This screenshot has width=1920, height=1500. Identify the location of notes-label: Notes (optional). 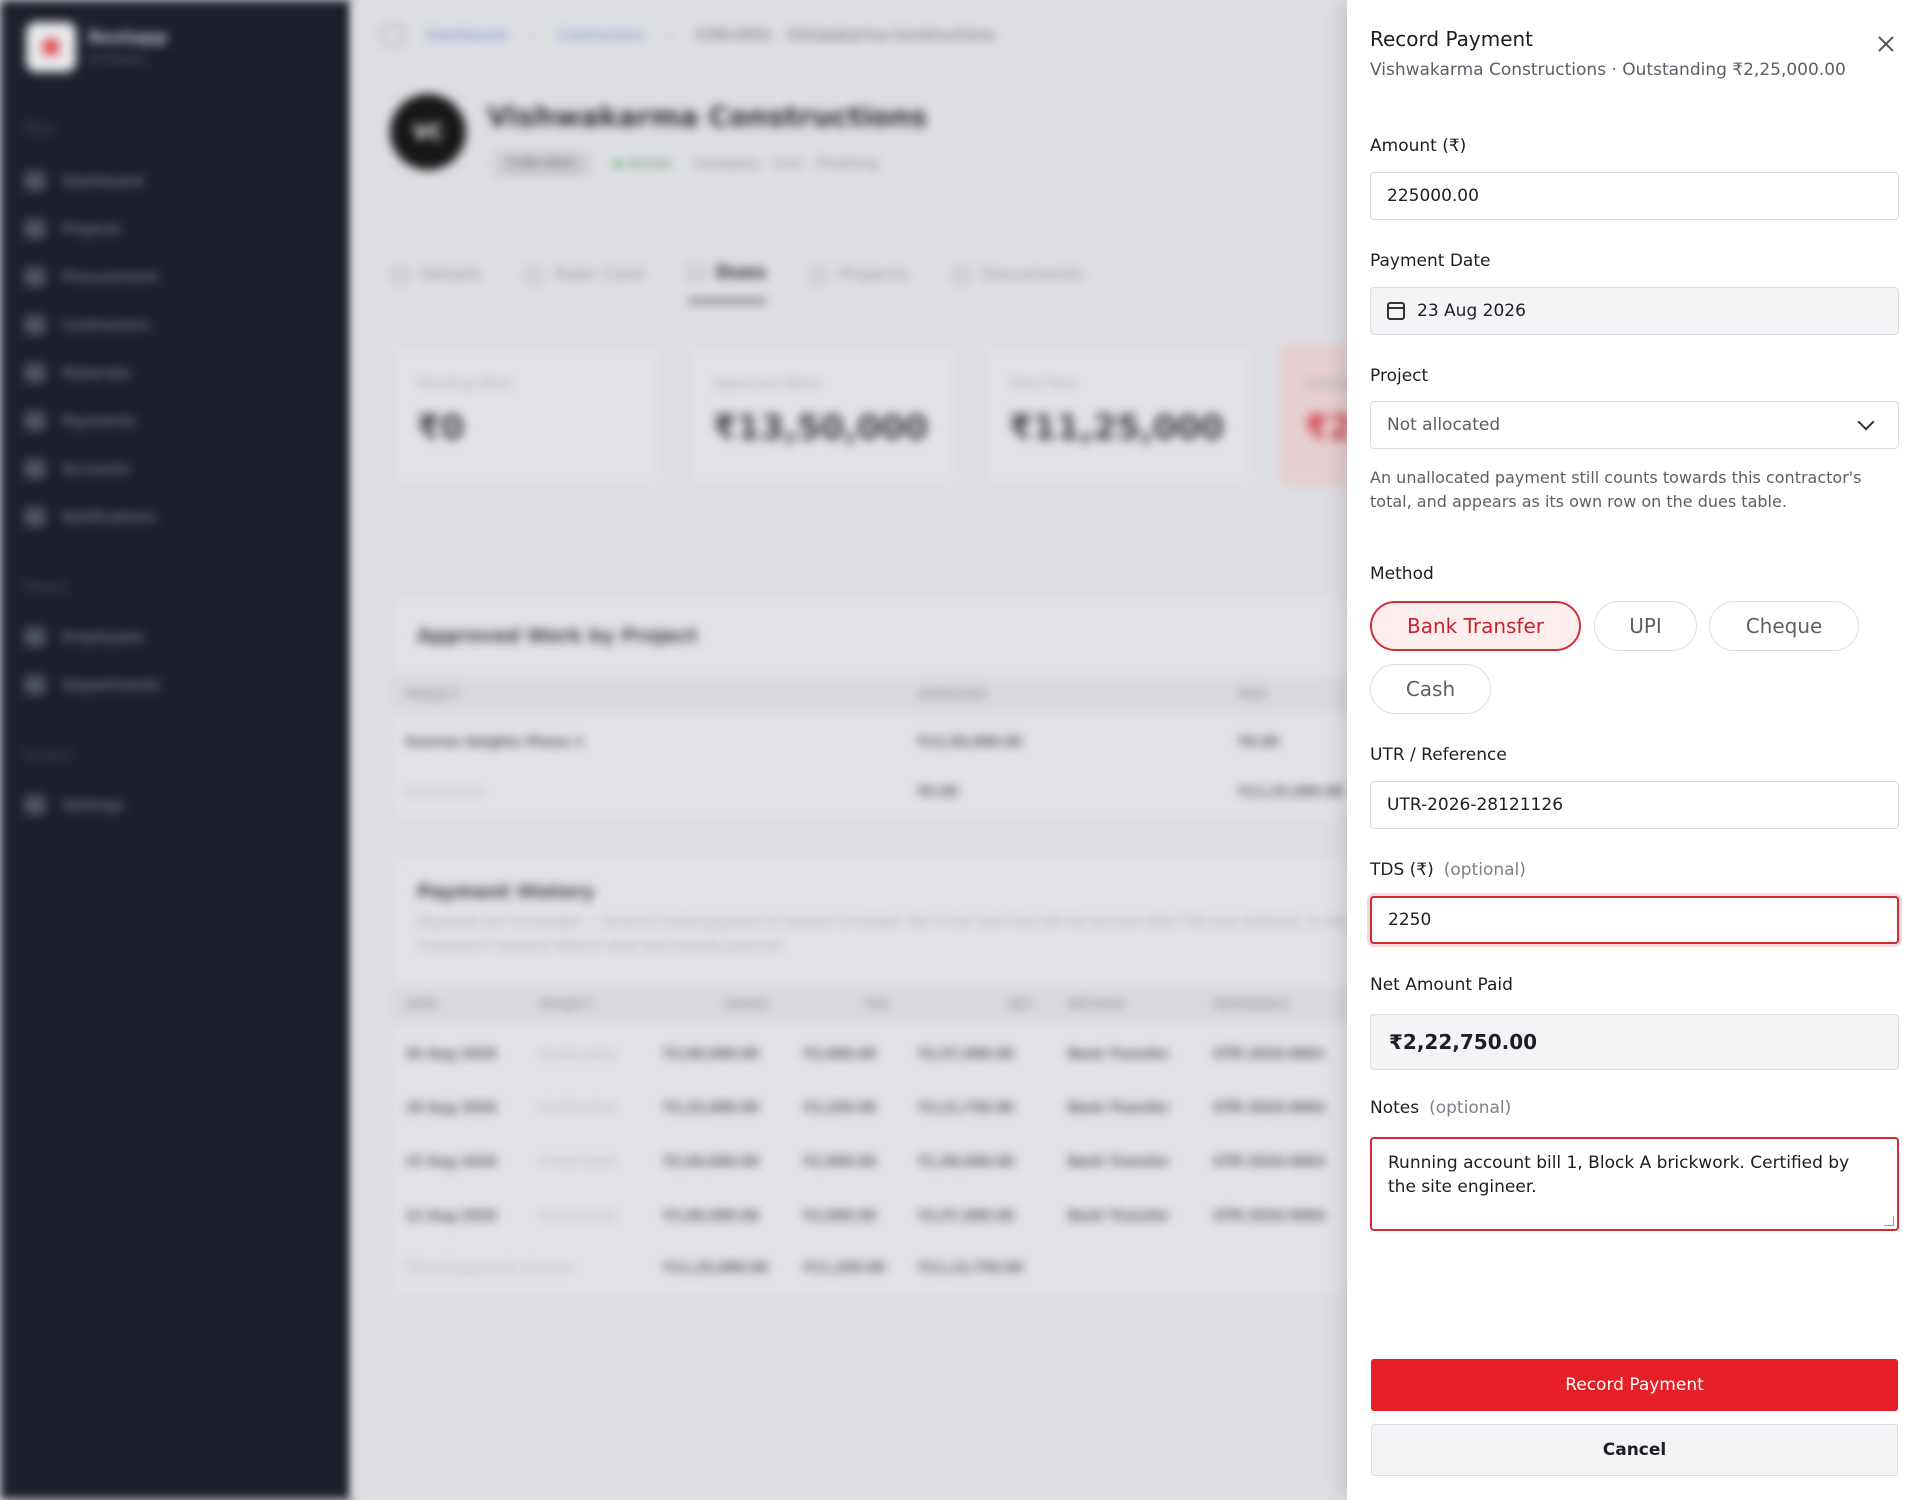
(1440, 1108).